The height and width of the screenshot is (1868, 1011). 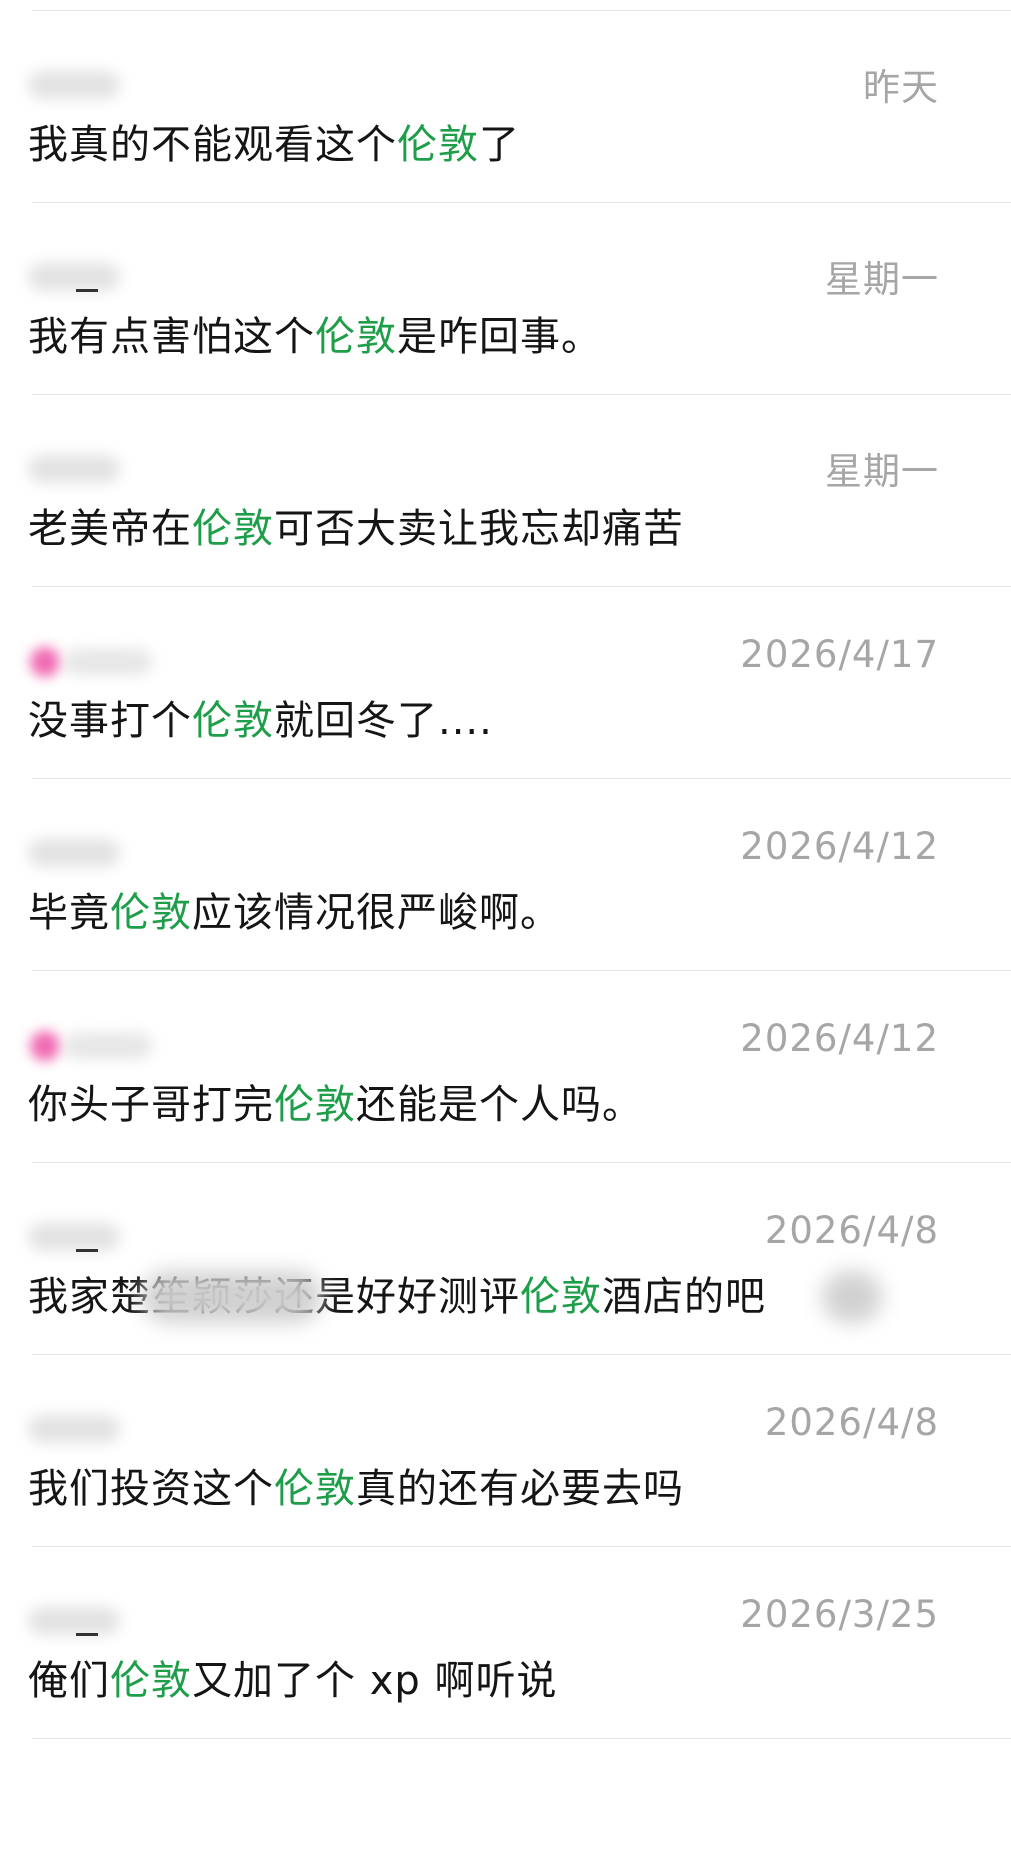 What do you see at coordinates (519, 1451) in the screenshot?
I see `list-item: 2026/4/8 我们投资这个伦敦真的还有必要去吗` at bounding box center [519, 1451].